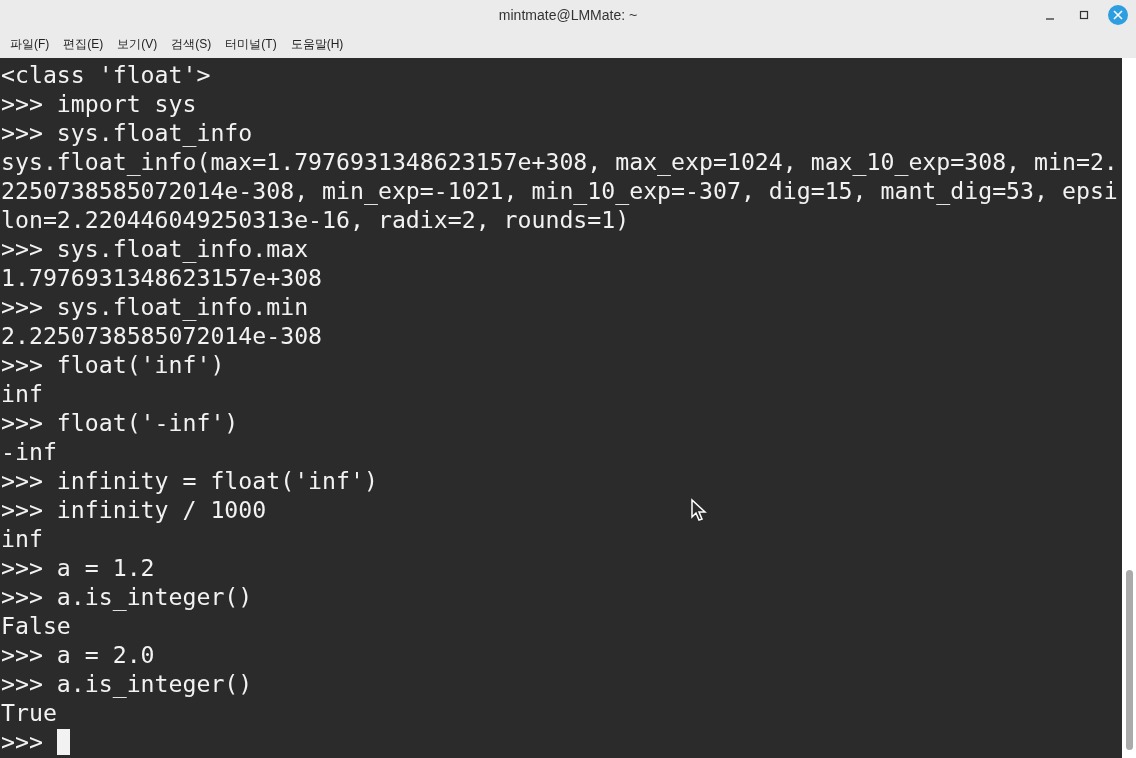  What do you see at coordinates (1050, 19) in the screenshot?
I see `minimize-icon` at bounding box center [1050, 19].